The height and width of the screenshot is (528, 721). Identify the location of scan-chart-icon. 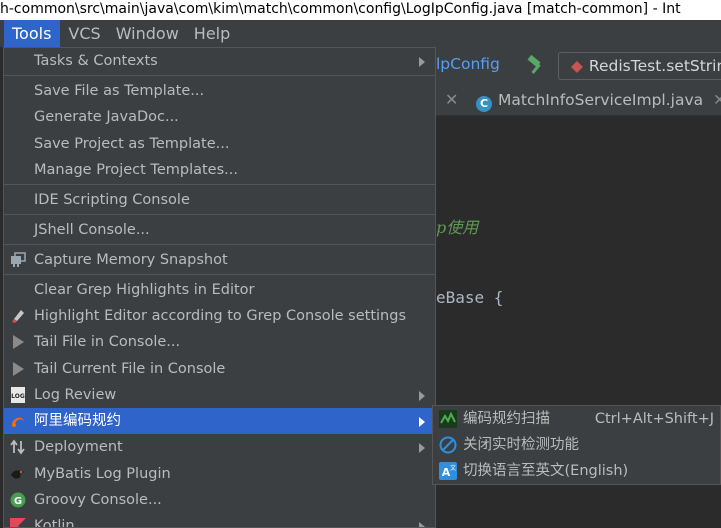
(448, 419).